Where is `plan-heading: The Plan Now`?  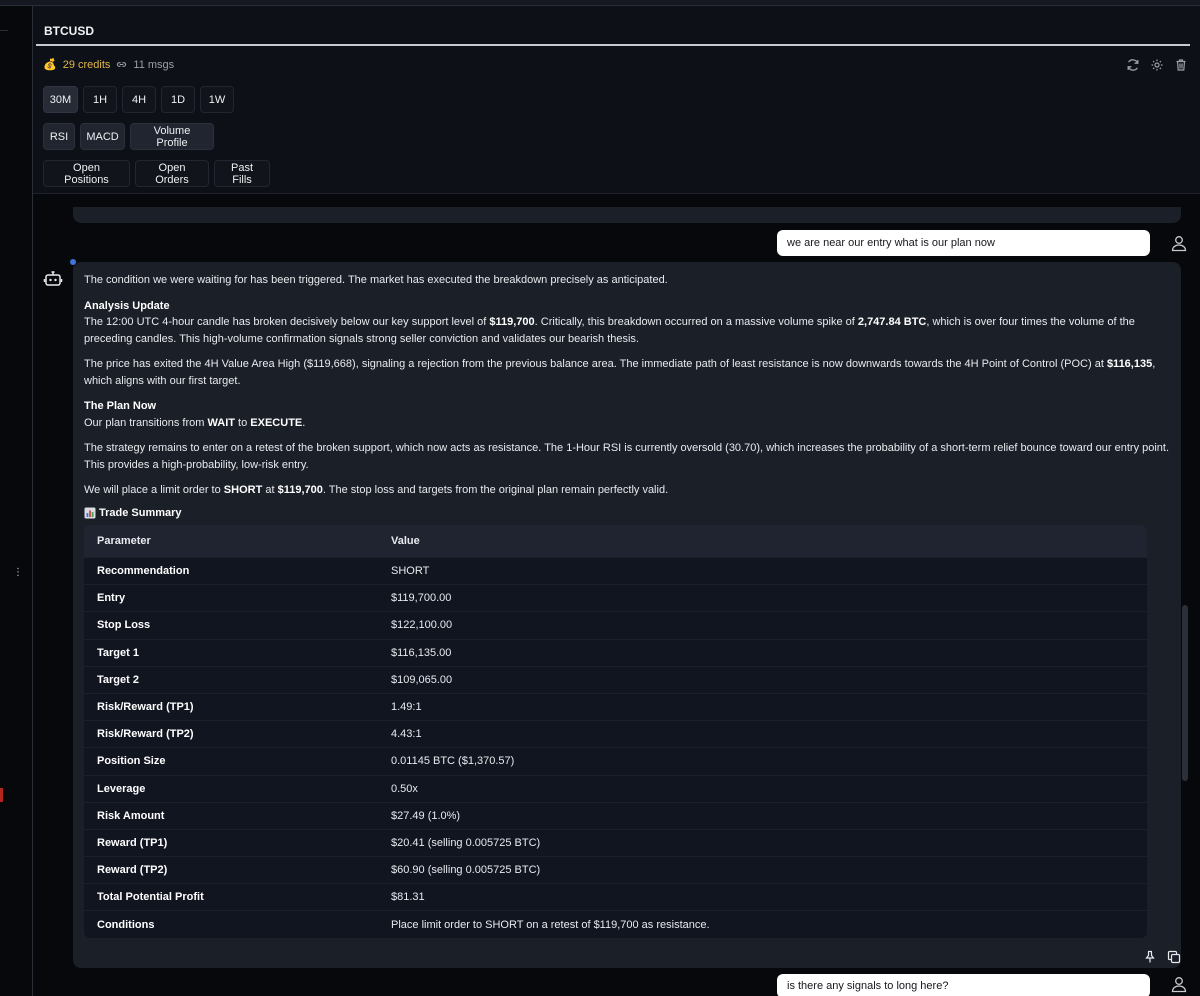
plan-heading: The Plan Now is located at coordinates (120, 406).